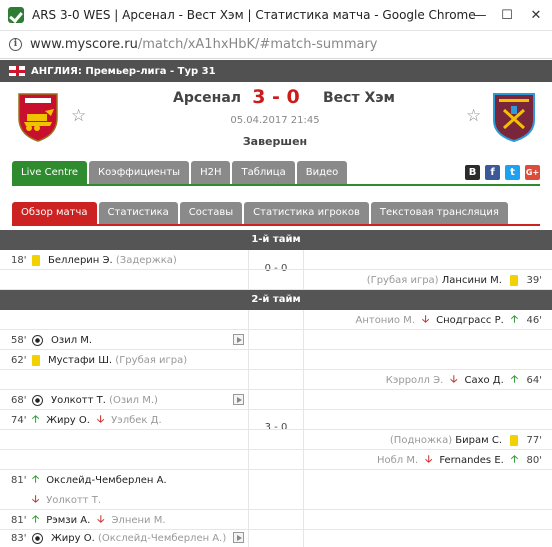 This screenshot has height=547, width=552. What do you see at coordinates (276, 340) in the screenshot?
I see `event-row: 58' Озил М.` at bounding box center [276, 340].